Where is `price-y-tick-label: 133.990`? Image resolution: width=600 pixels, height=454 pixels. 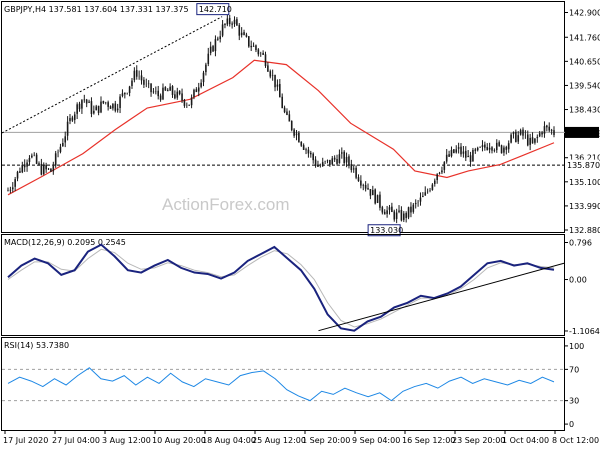
price-y-tick-label: 133.990 is located at coordinates (584, 206).